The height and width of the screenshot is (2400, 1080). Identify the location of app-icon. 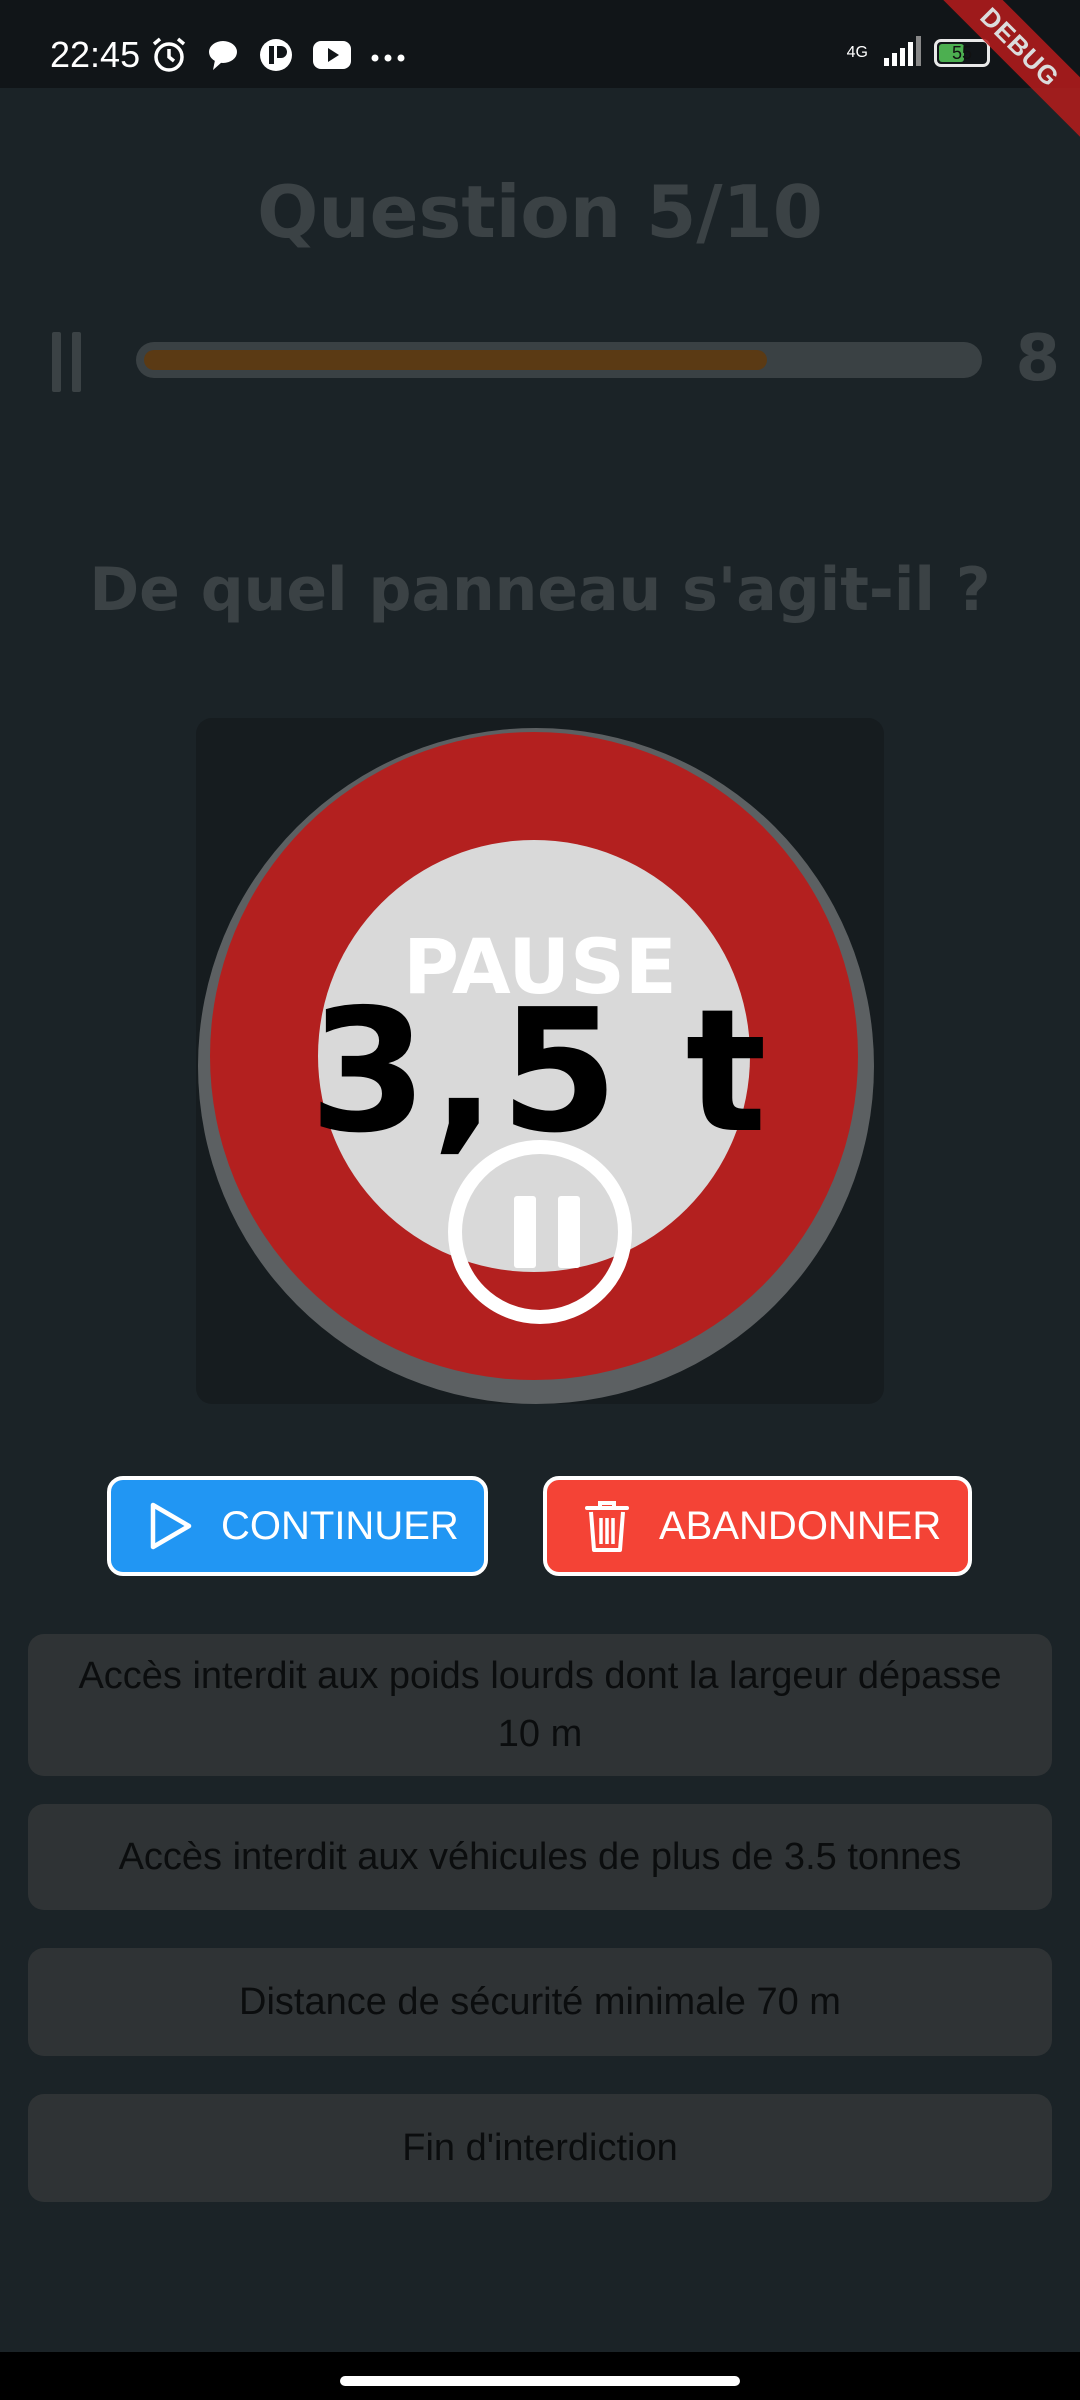
(276, 57).